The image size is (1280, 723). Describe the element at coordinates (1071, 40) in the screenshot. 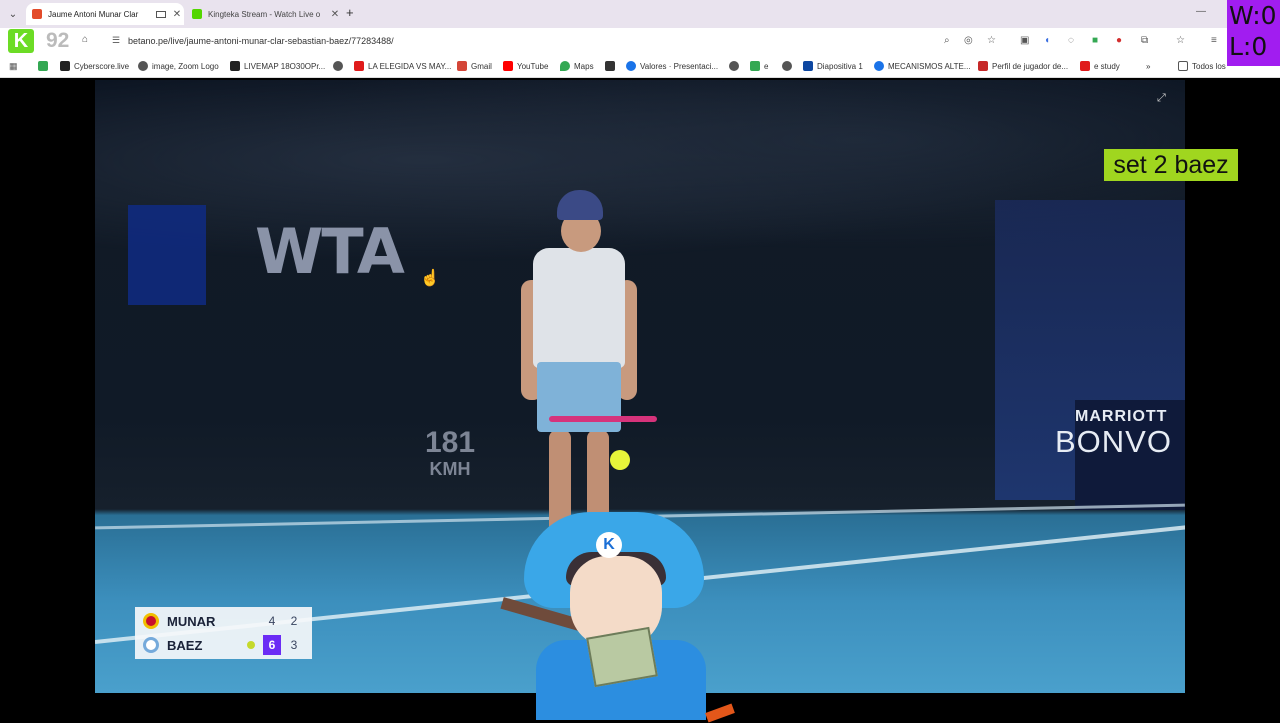

I see `extension-icon: ◌` at that location.